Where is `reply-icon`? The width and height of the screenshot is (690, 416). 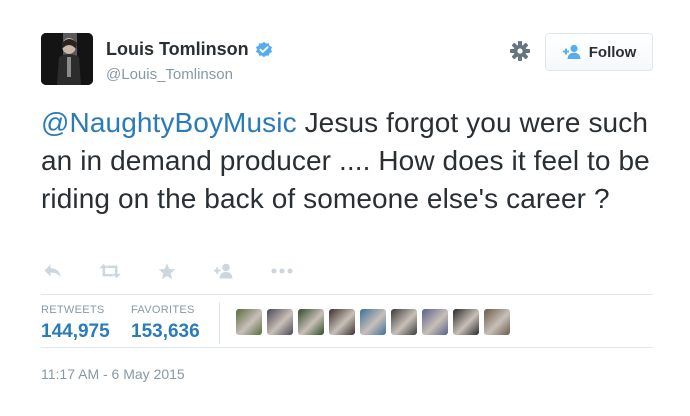
reply-icon is located at coordinates (52, 270).